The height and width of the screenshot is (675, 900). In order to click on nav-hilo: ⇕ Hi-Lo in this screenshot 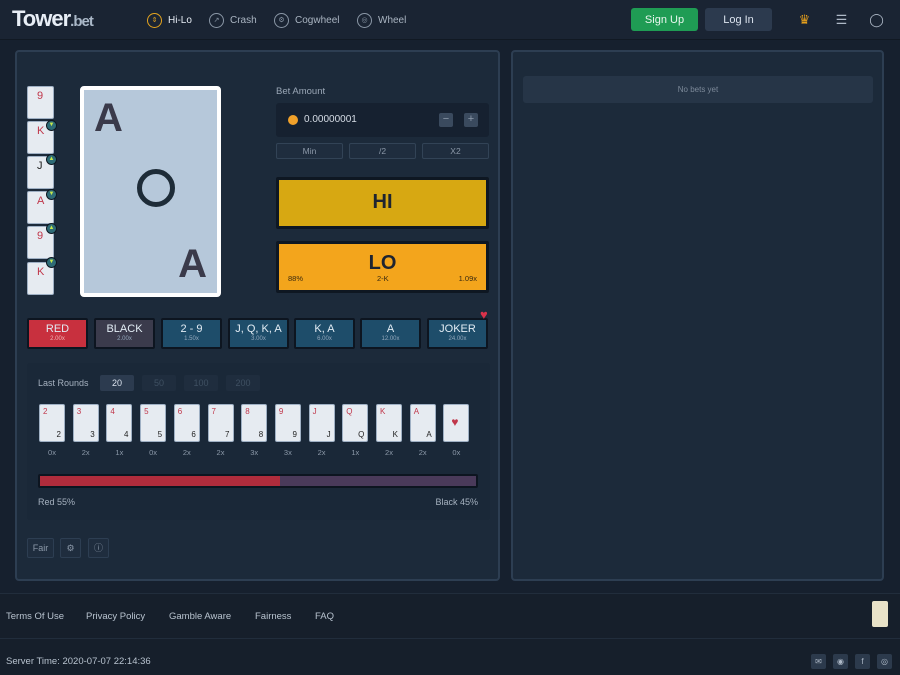, I will do `click(169, 20)`.